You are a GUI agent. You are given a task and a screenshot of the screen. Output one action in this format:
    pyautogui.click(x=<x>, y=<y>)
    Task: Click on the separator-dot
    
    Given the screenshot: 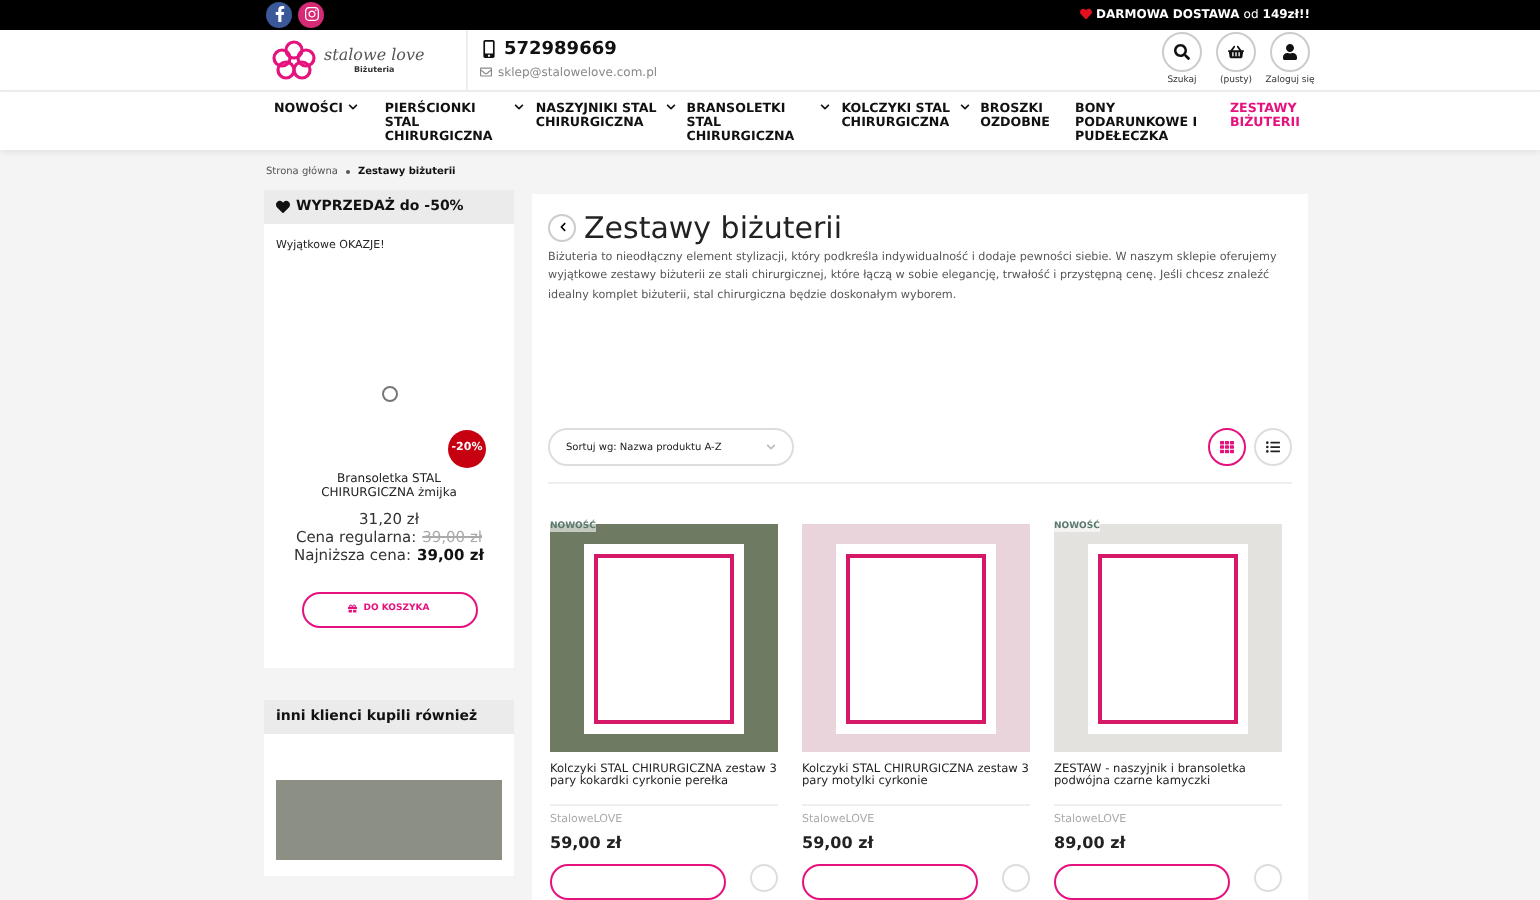 What is the action you would take?
    pyautogui.click(x=347, y=171)
    